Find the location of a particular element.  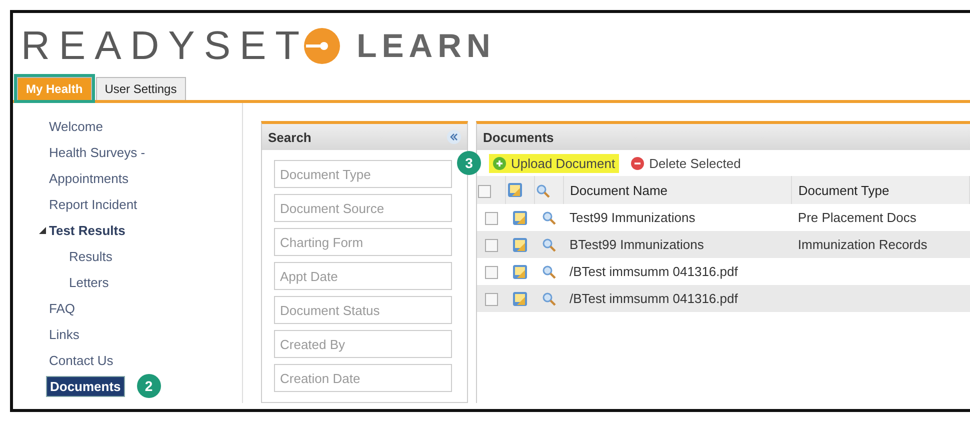

sidebar-item: Links is located at coordinates (64, 334).